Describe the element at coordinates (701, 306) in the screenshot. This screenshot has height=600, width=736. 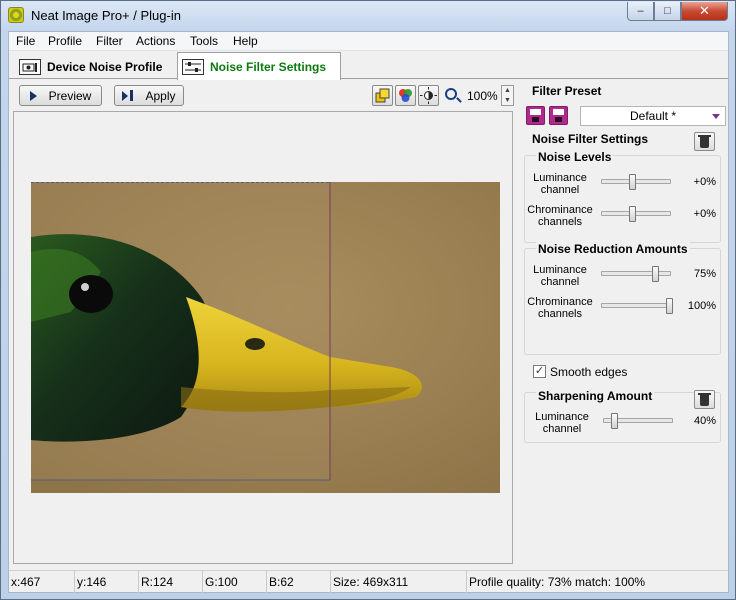
I see `nr-chrominance-value: 100%` at that location.